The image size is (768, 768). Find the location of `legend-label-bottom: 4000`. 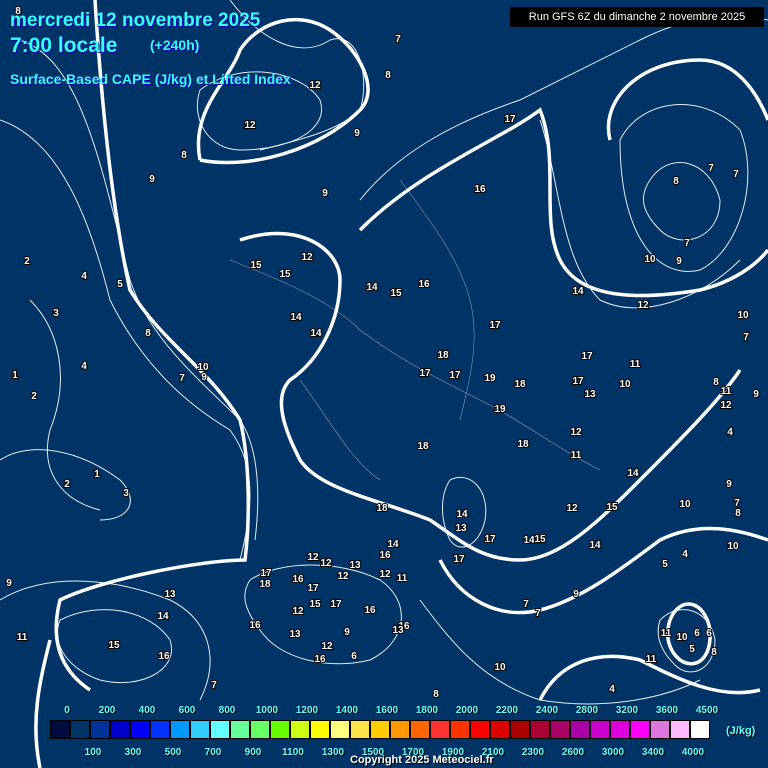

legend-label-bottom: 4000 is located at coordinates (693, 752).